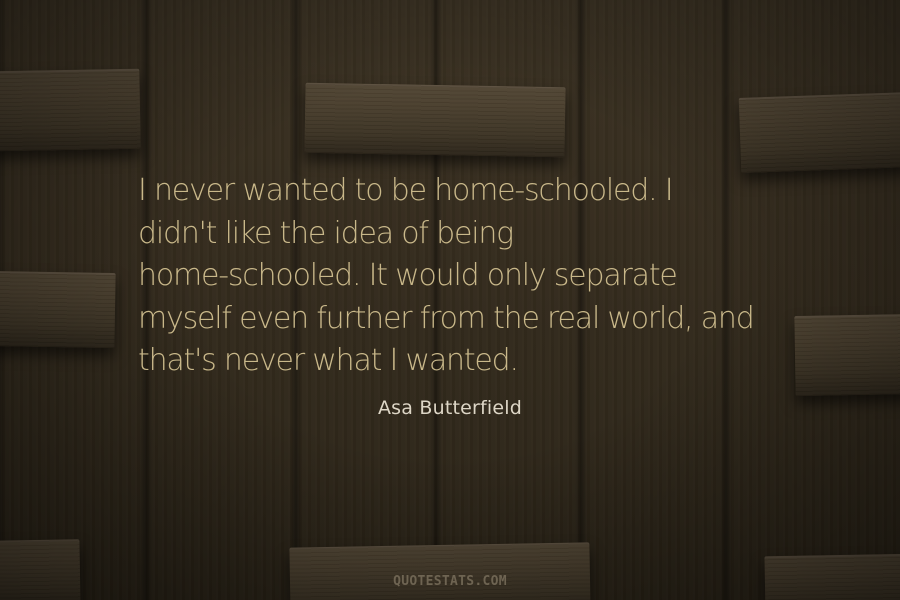  What do you see at coordinates (450, 408) in the screenshot?
I see `quote-author: Asa Butterfield` at bounding box center [450, 408].